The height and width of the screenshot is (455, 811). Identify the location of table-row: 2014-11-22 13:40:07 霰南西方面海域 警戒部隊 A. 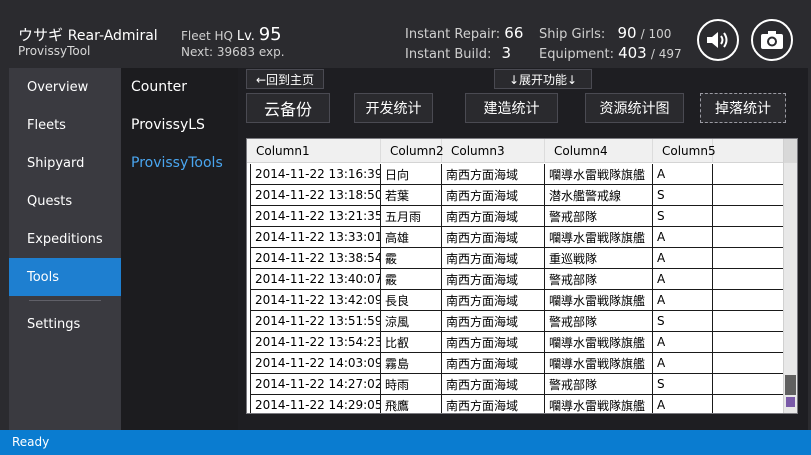
(517, 279).